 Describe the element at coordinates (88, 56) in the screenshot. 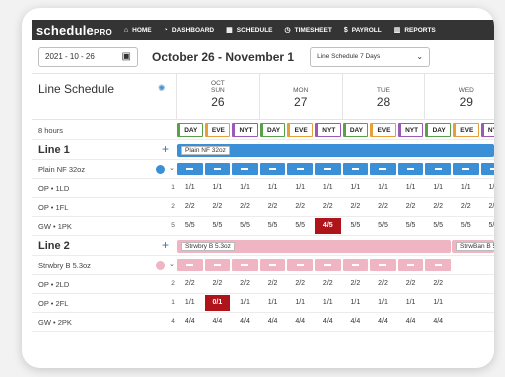

I see `date-picker: 2021 - 10 - 26 ▣` at that location.